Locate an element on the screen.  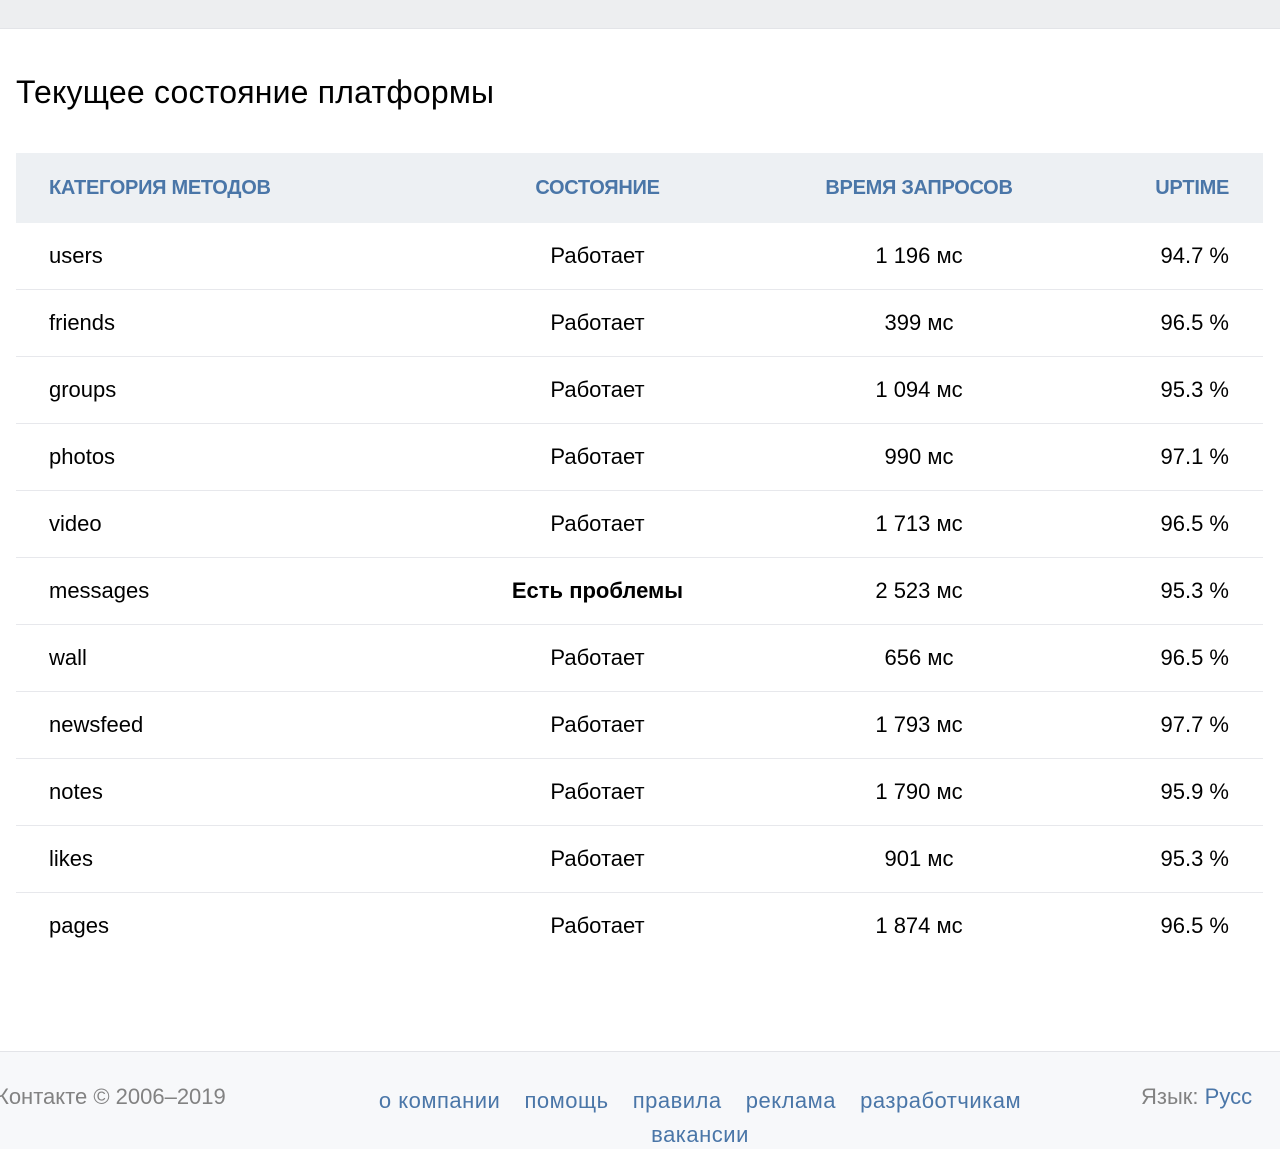
time-cell: 1 196 мс is located at coordinates (919, 256).